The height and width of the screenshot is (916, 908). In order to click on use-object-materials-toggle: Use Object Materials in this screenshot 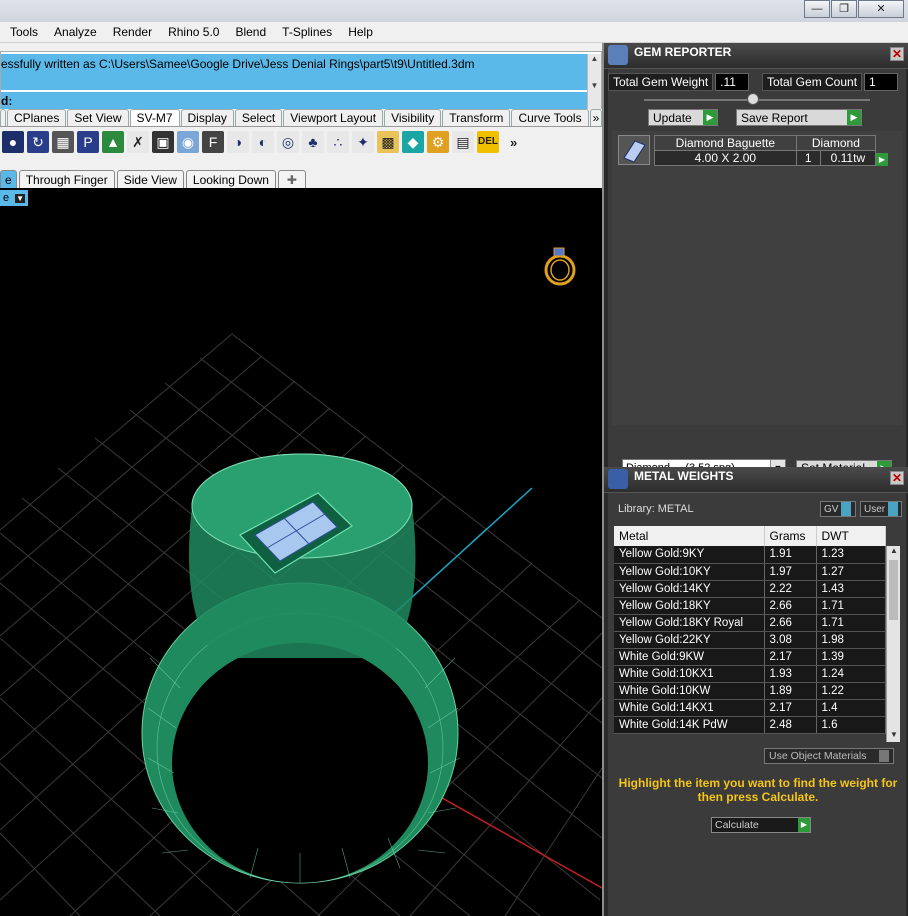, I will do `click(829, 756)`.